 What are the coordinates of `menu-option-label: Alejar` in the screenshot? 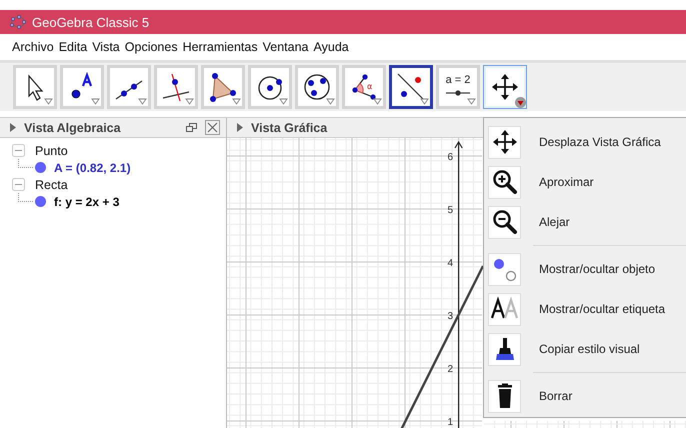 It's located at (554, 222).